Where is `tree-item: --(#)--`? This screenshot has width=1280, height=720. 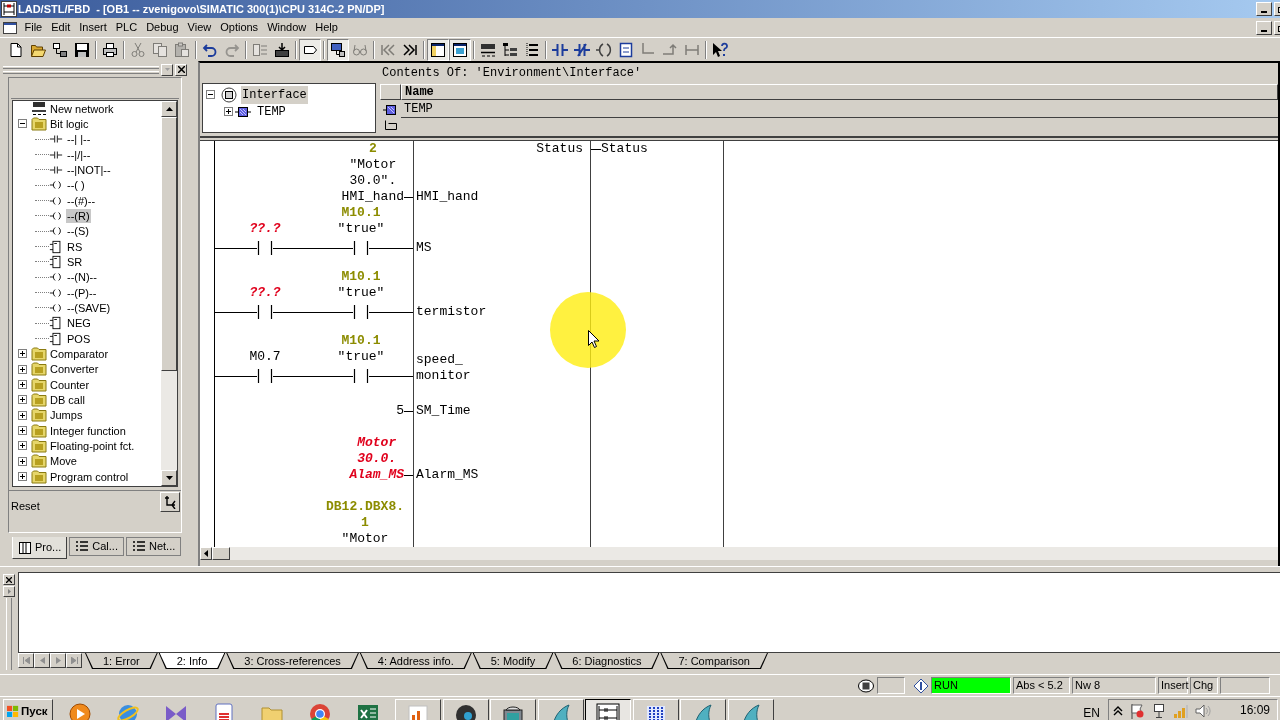
tree-item: --(#)-- is located at coordinates (81, 200).